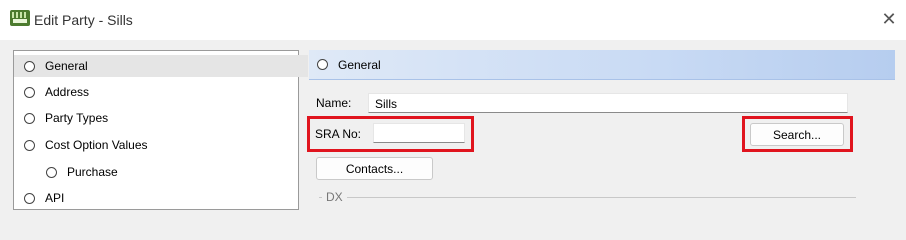  I want to click on close-icon: ✕, so click(889, 19).